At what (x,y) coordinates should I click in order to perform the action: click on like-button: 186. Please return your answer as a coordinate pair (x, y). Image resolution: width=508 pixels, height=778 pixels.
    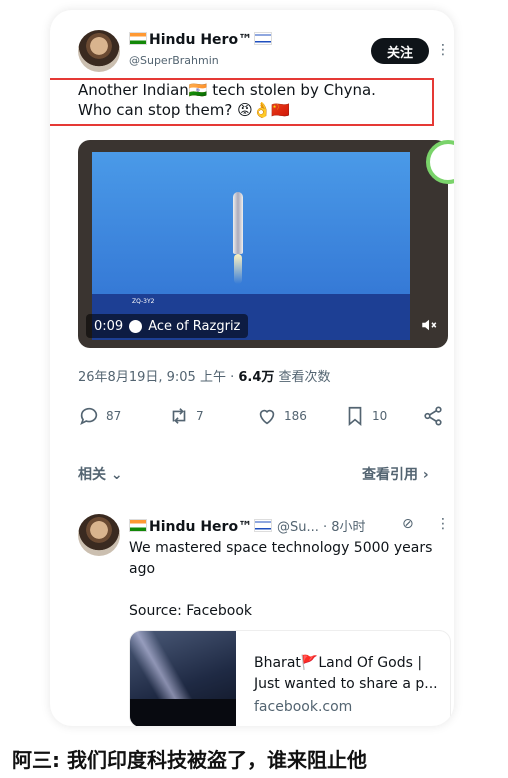
    Looking at the image, I should click on (281, 416).